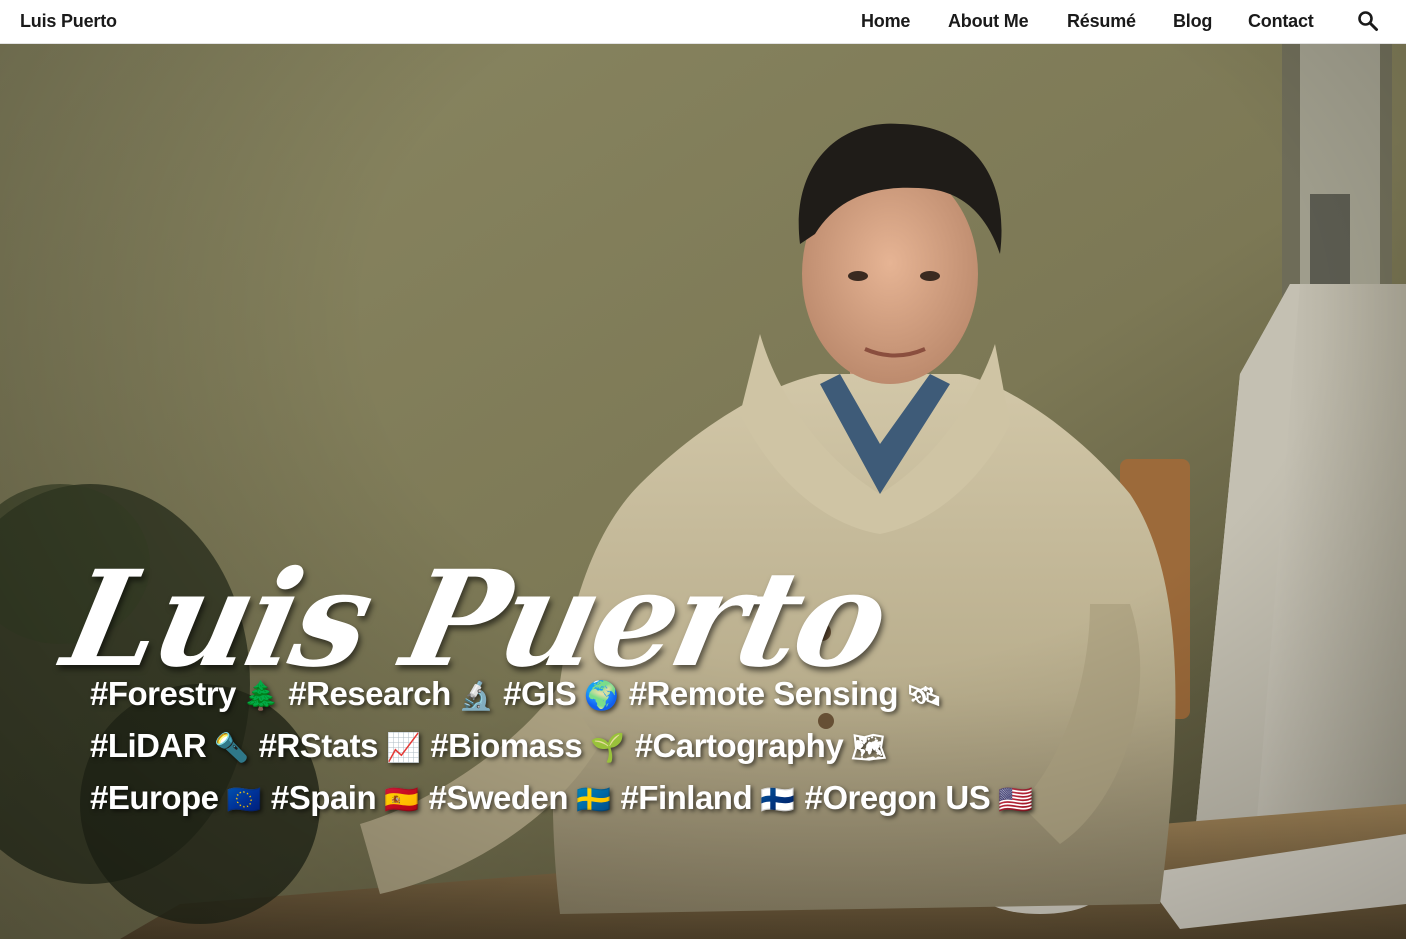  What do you see at coordinates (148, 745) in the screenshot?
I see `tag-lidar: #LiDAR` at bounding box center [148, 745].